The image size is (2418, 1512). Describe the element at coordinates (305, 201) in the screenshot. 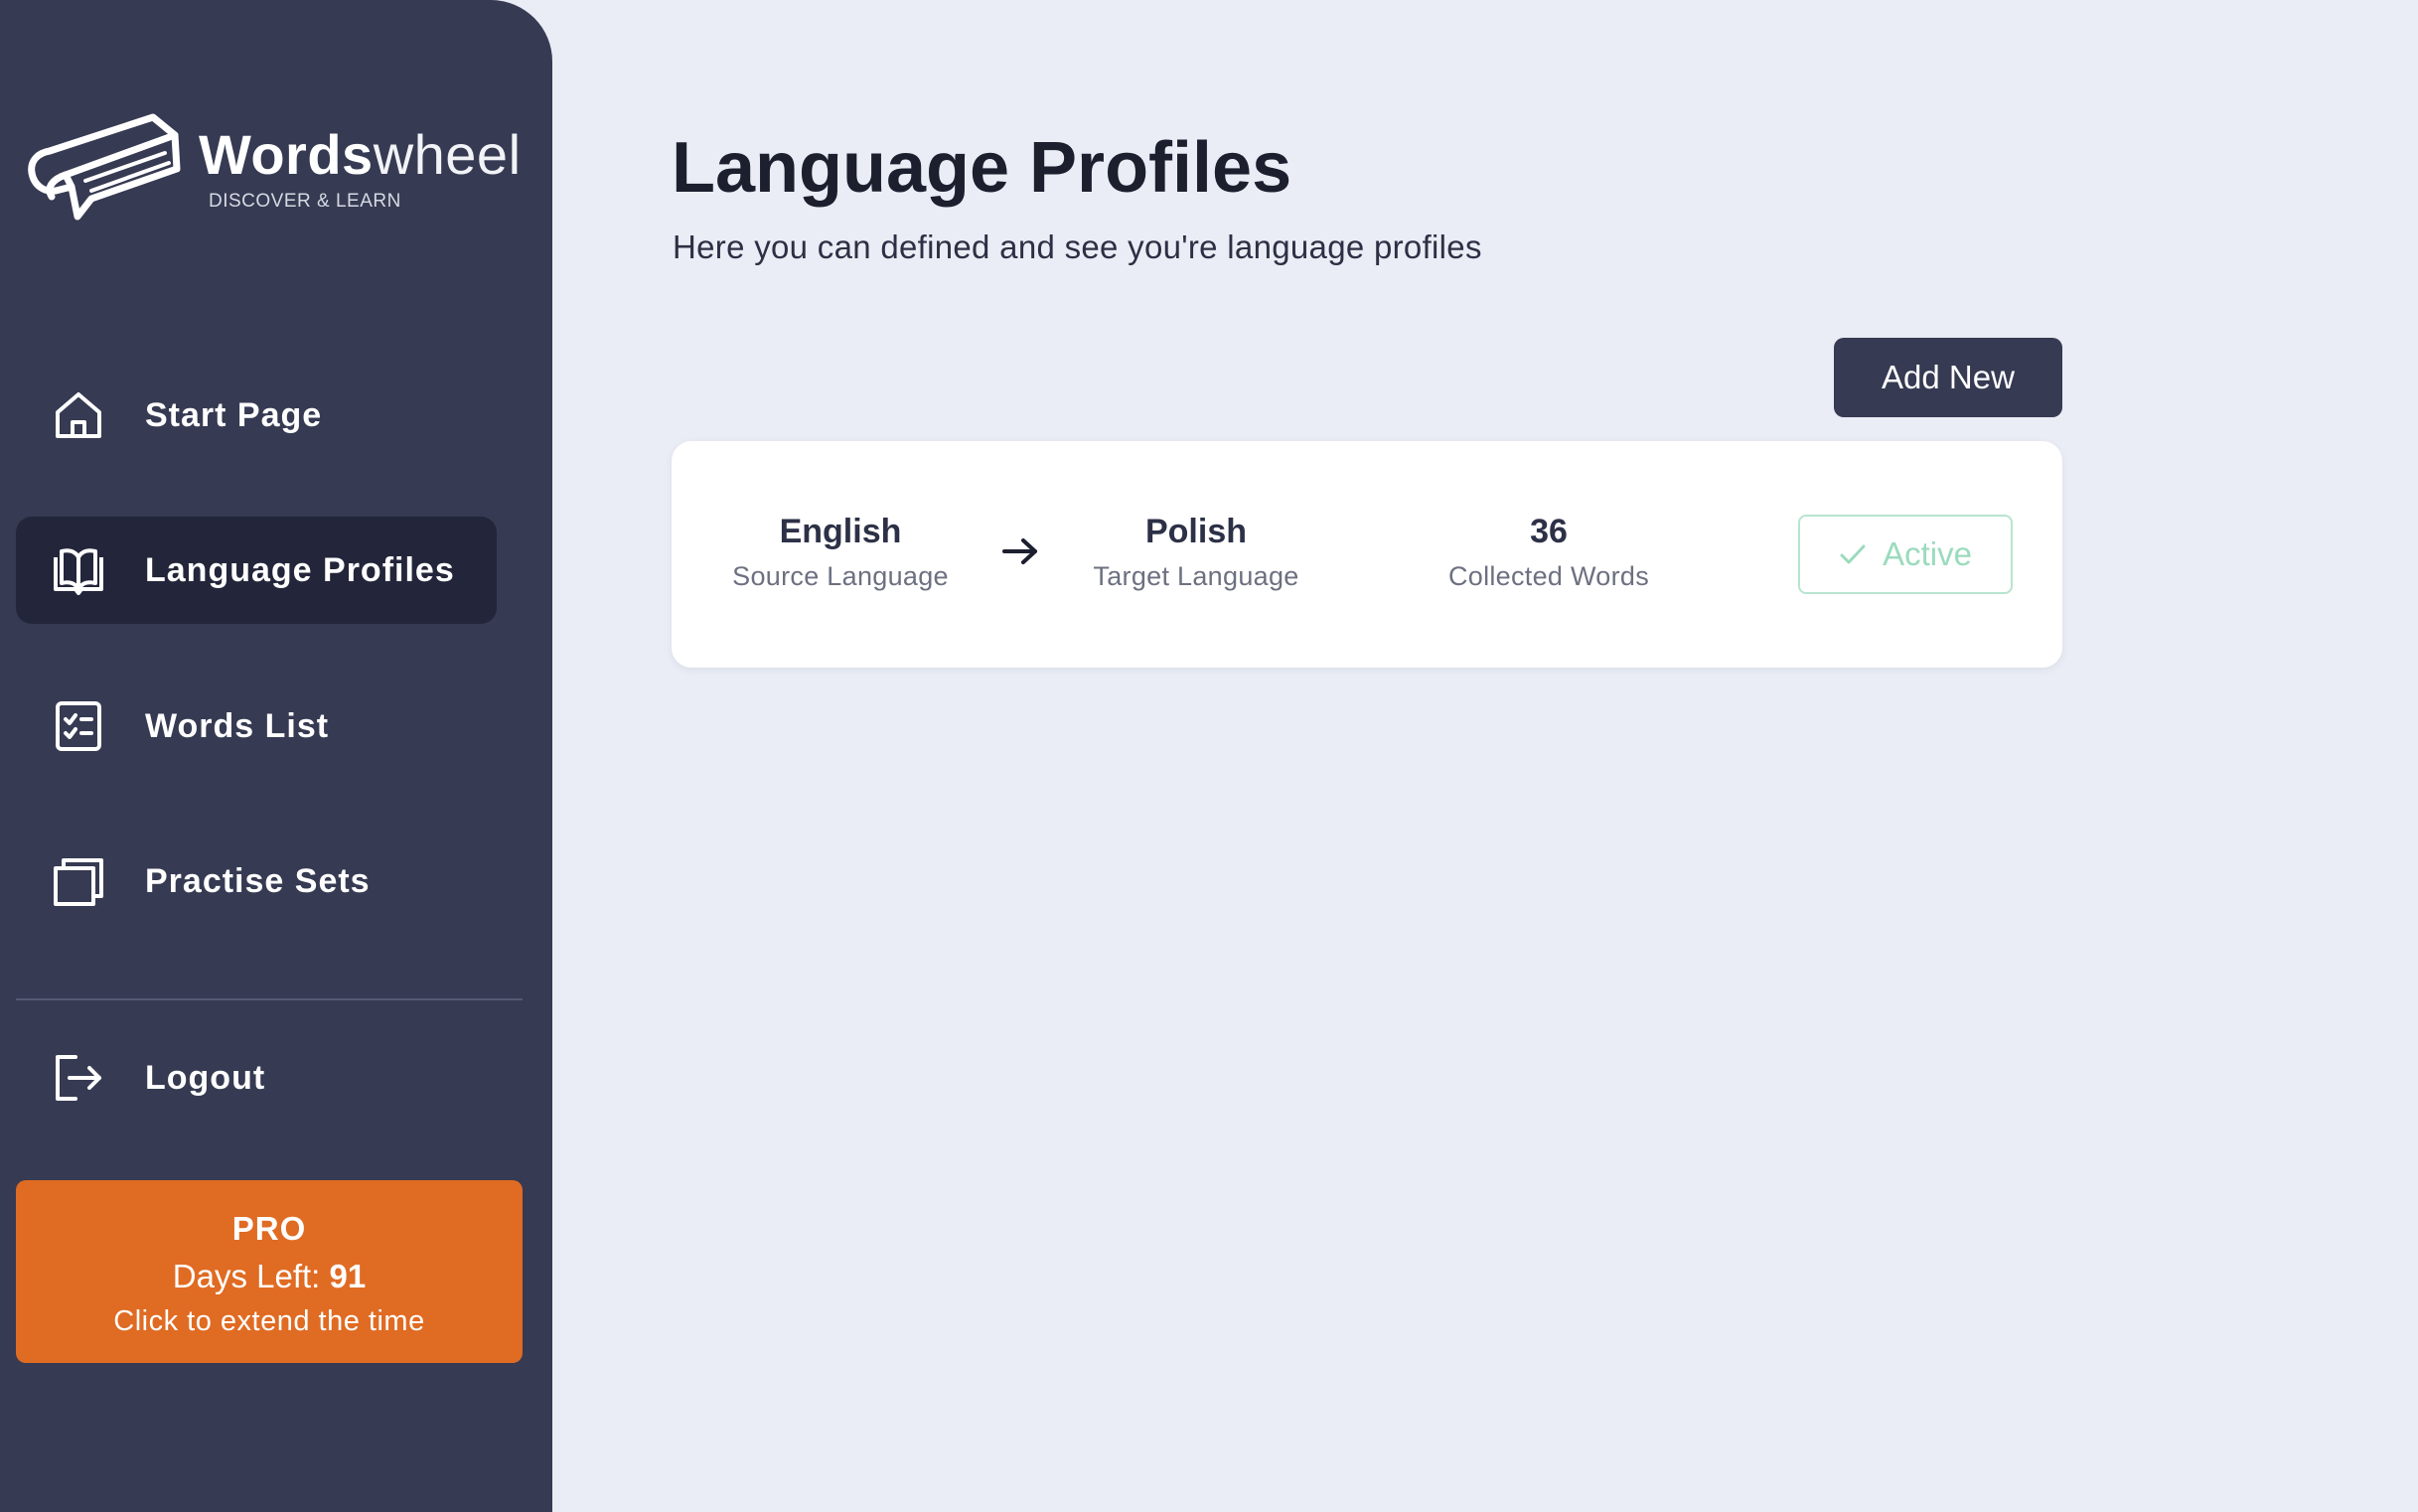

I see `brand-tagline: DISCOVER & LEARN` at that location.